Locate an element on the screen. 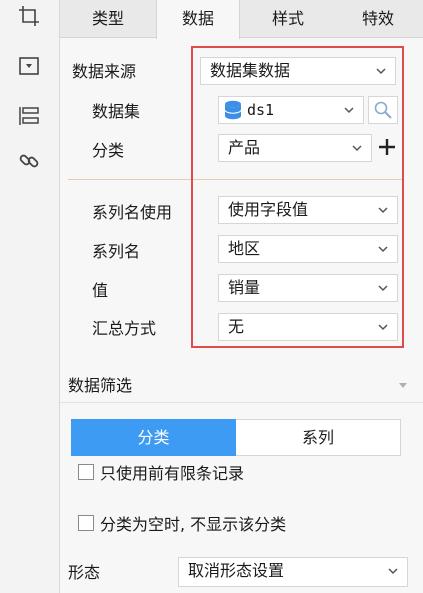 The height and width of the screenshot is (593, 423). series-name-use-select: 使用字段值 is located at coordinates (308, 210).